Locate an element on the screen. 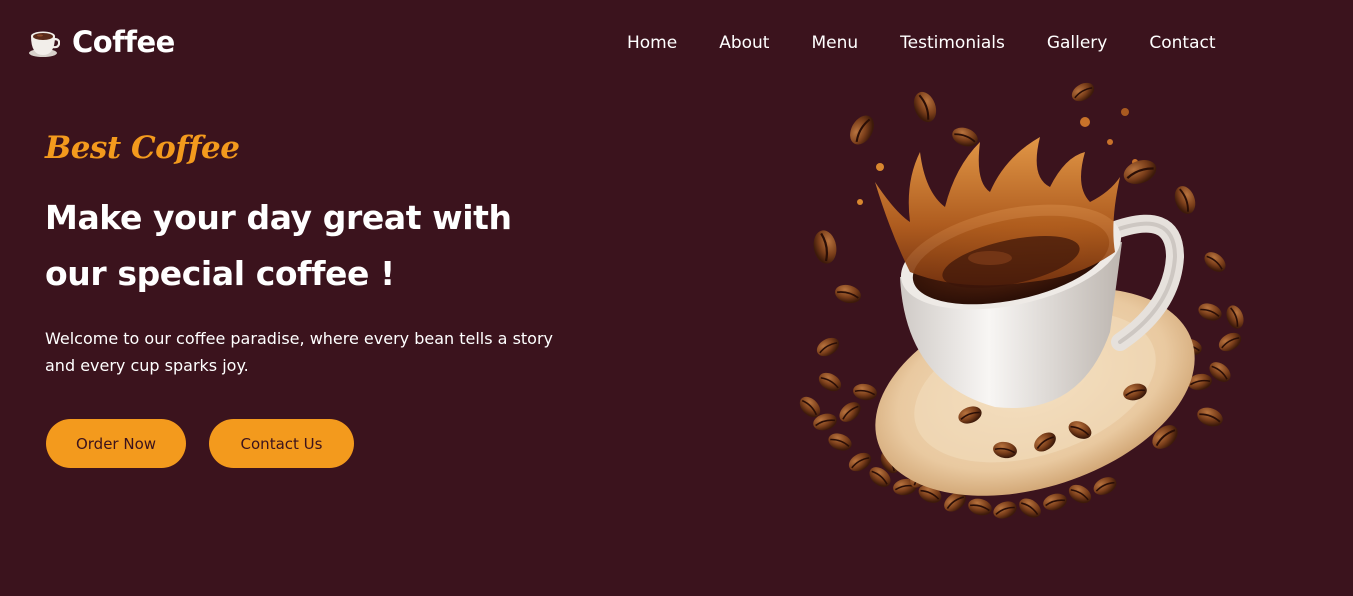  hero-tagline: Best Coffee is located at coordinates (142, 148).